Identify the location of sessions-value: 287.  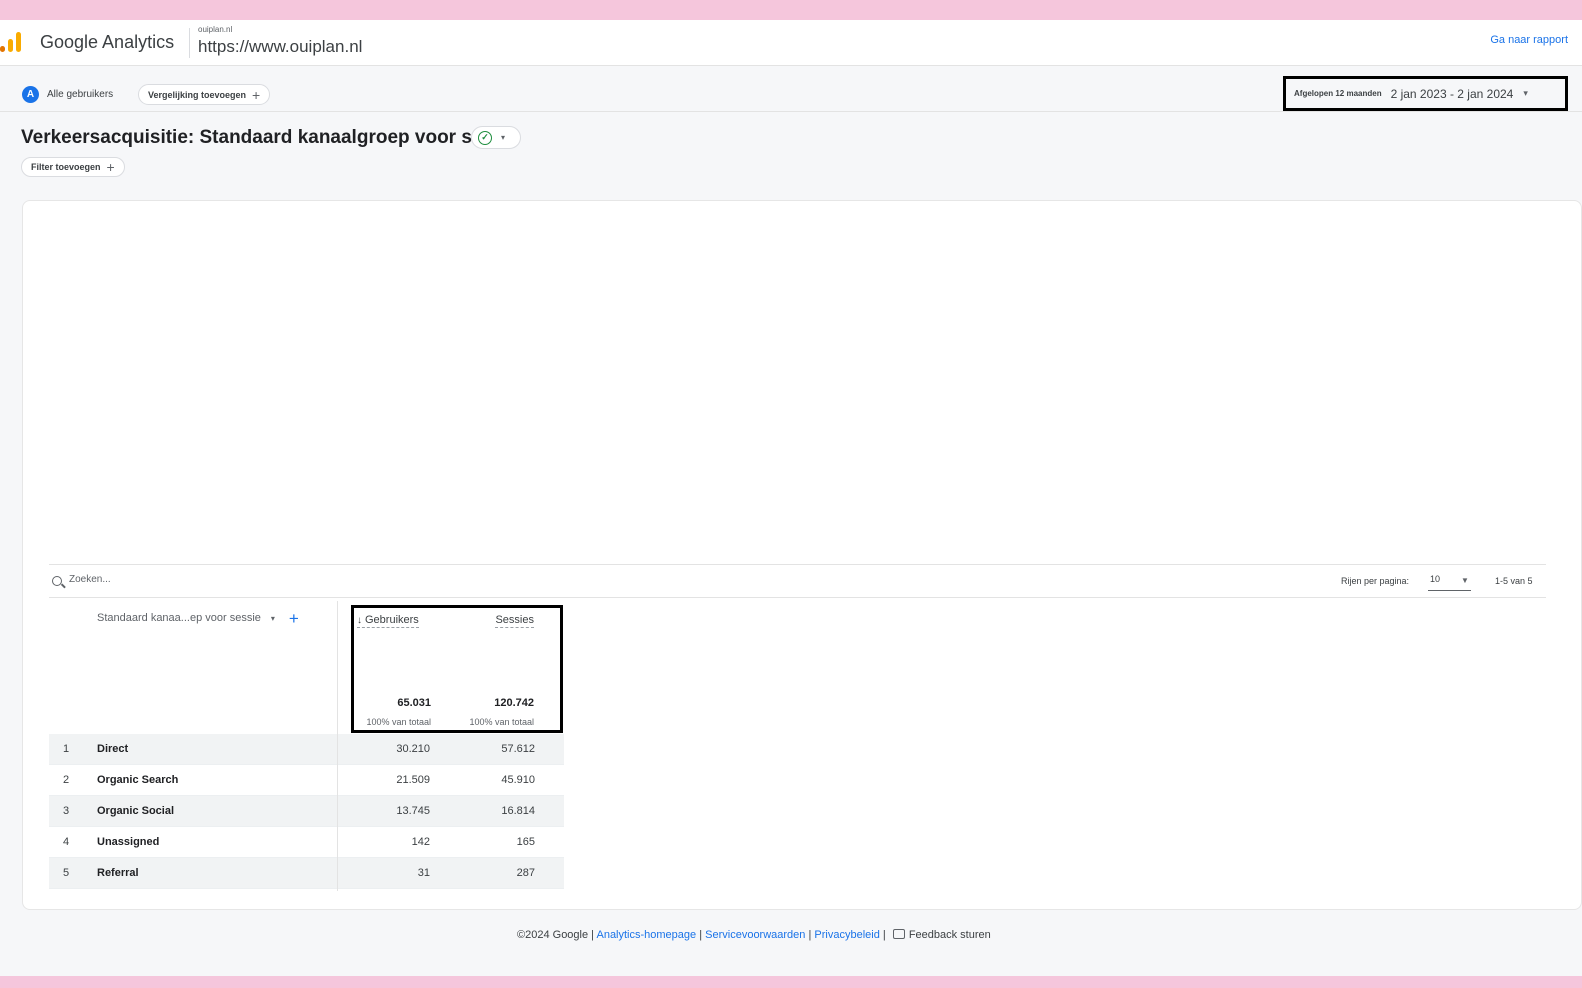
(525, 873).